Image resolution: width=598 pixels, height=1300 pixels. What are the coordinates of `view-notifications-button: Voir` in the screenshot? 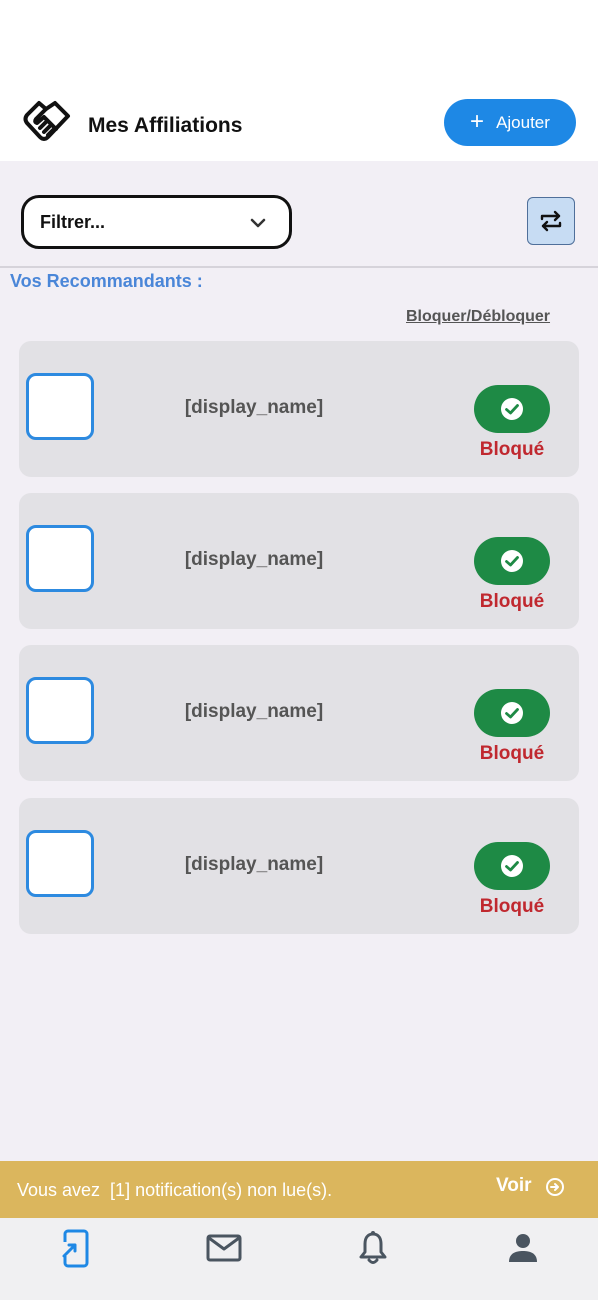 It's located at (514, 1186).